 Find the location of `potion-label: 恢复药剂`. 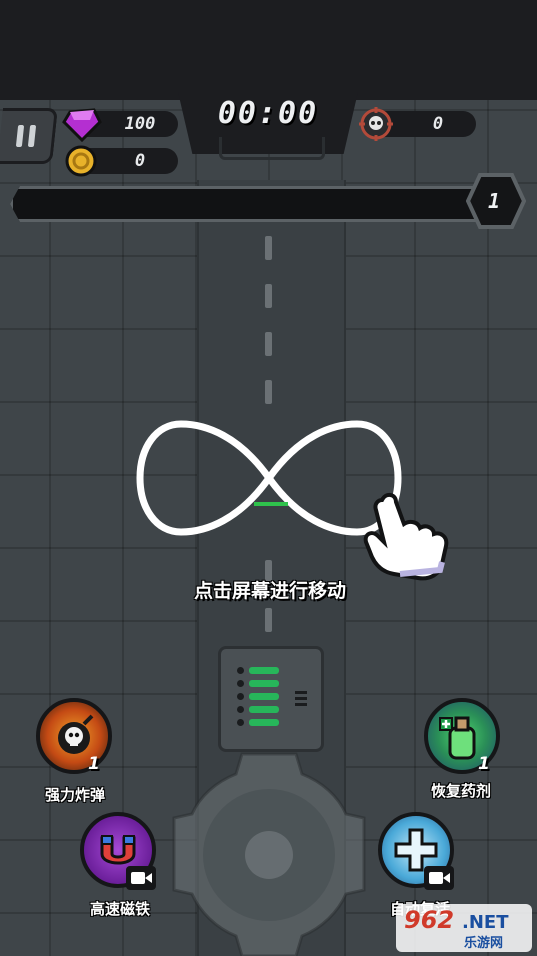

potion-label: 恢复药剂 is located at coordinates (460, 791).